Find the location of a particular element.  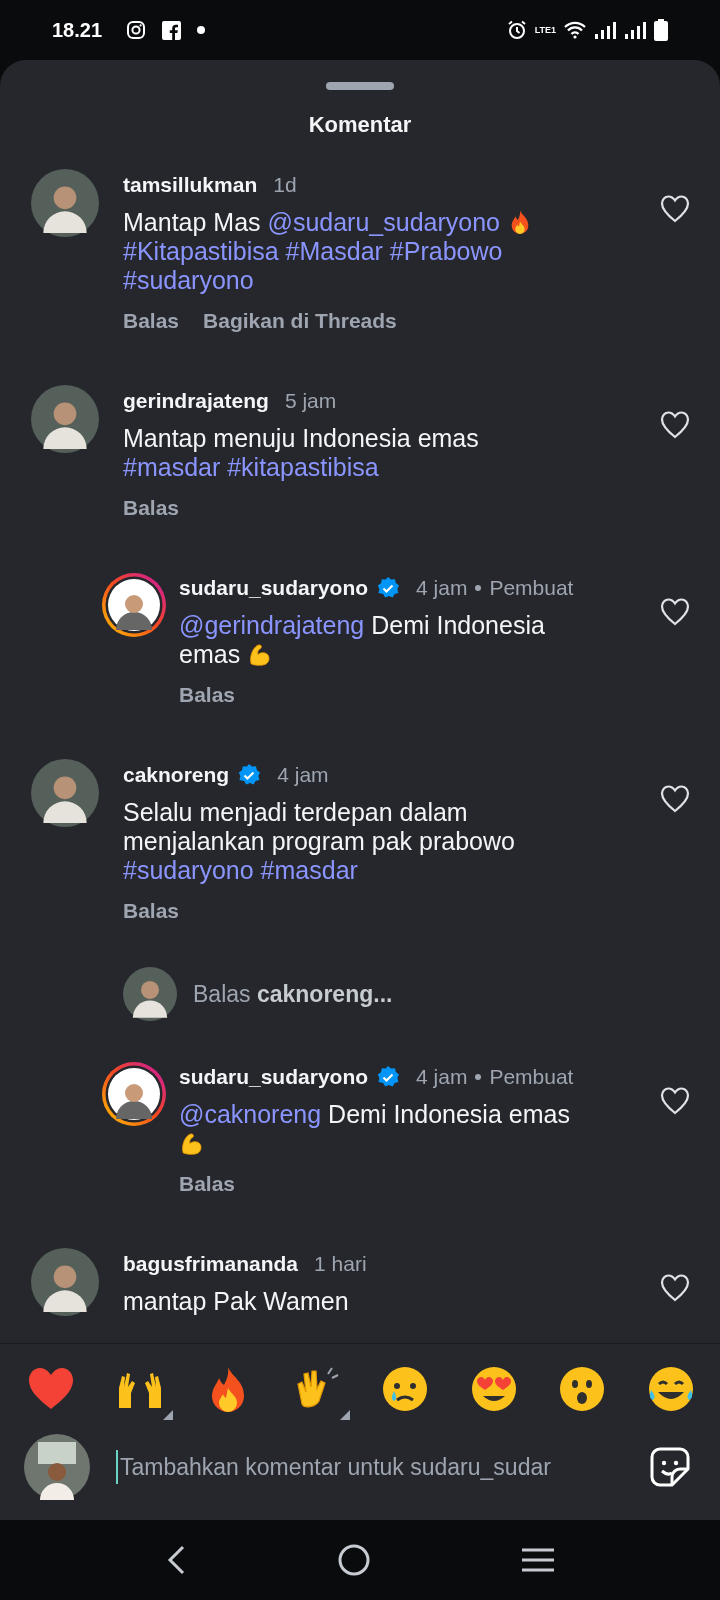

hashtag-link: #kitapastibisa is located at coordinates (303, 467).